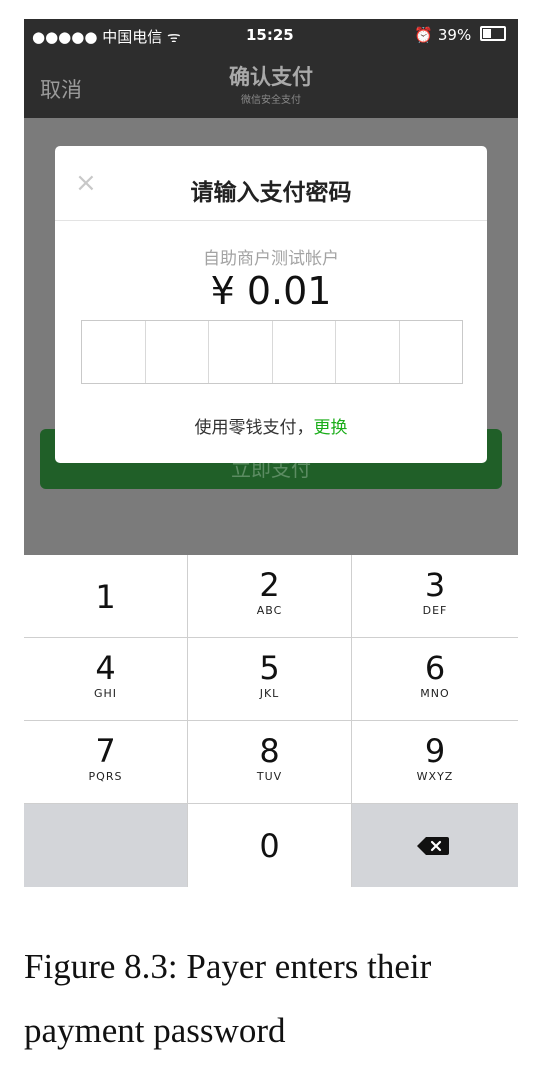 This screenshot has width=552, height=1074. What do you see at coordinates (271, 193) in the screenshot?
I see `dialog-title: 请输入支付密码` at bounding box center [271, 193].